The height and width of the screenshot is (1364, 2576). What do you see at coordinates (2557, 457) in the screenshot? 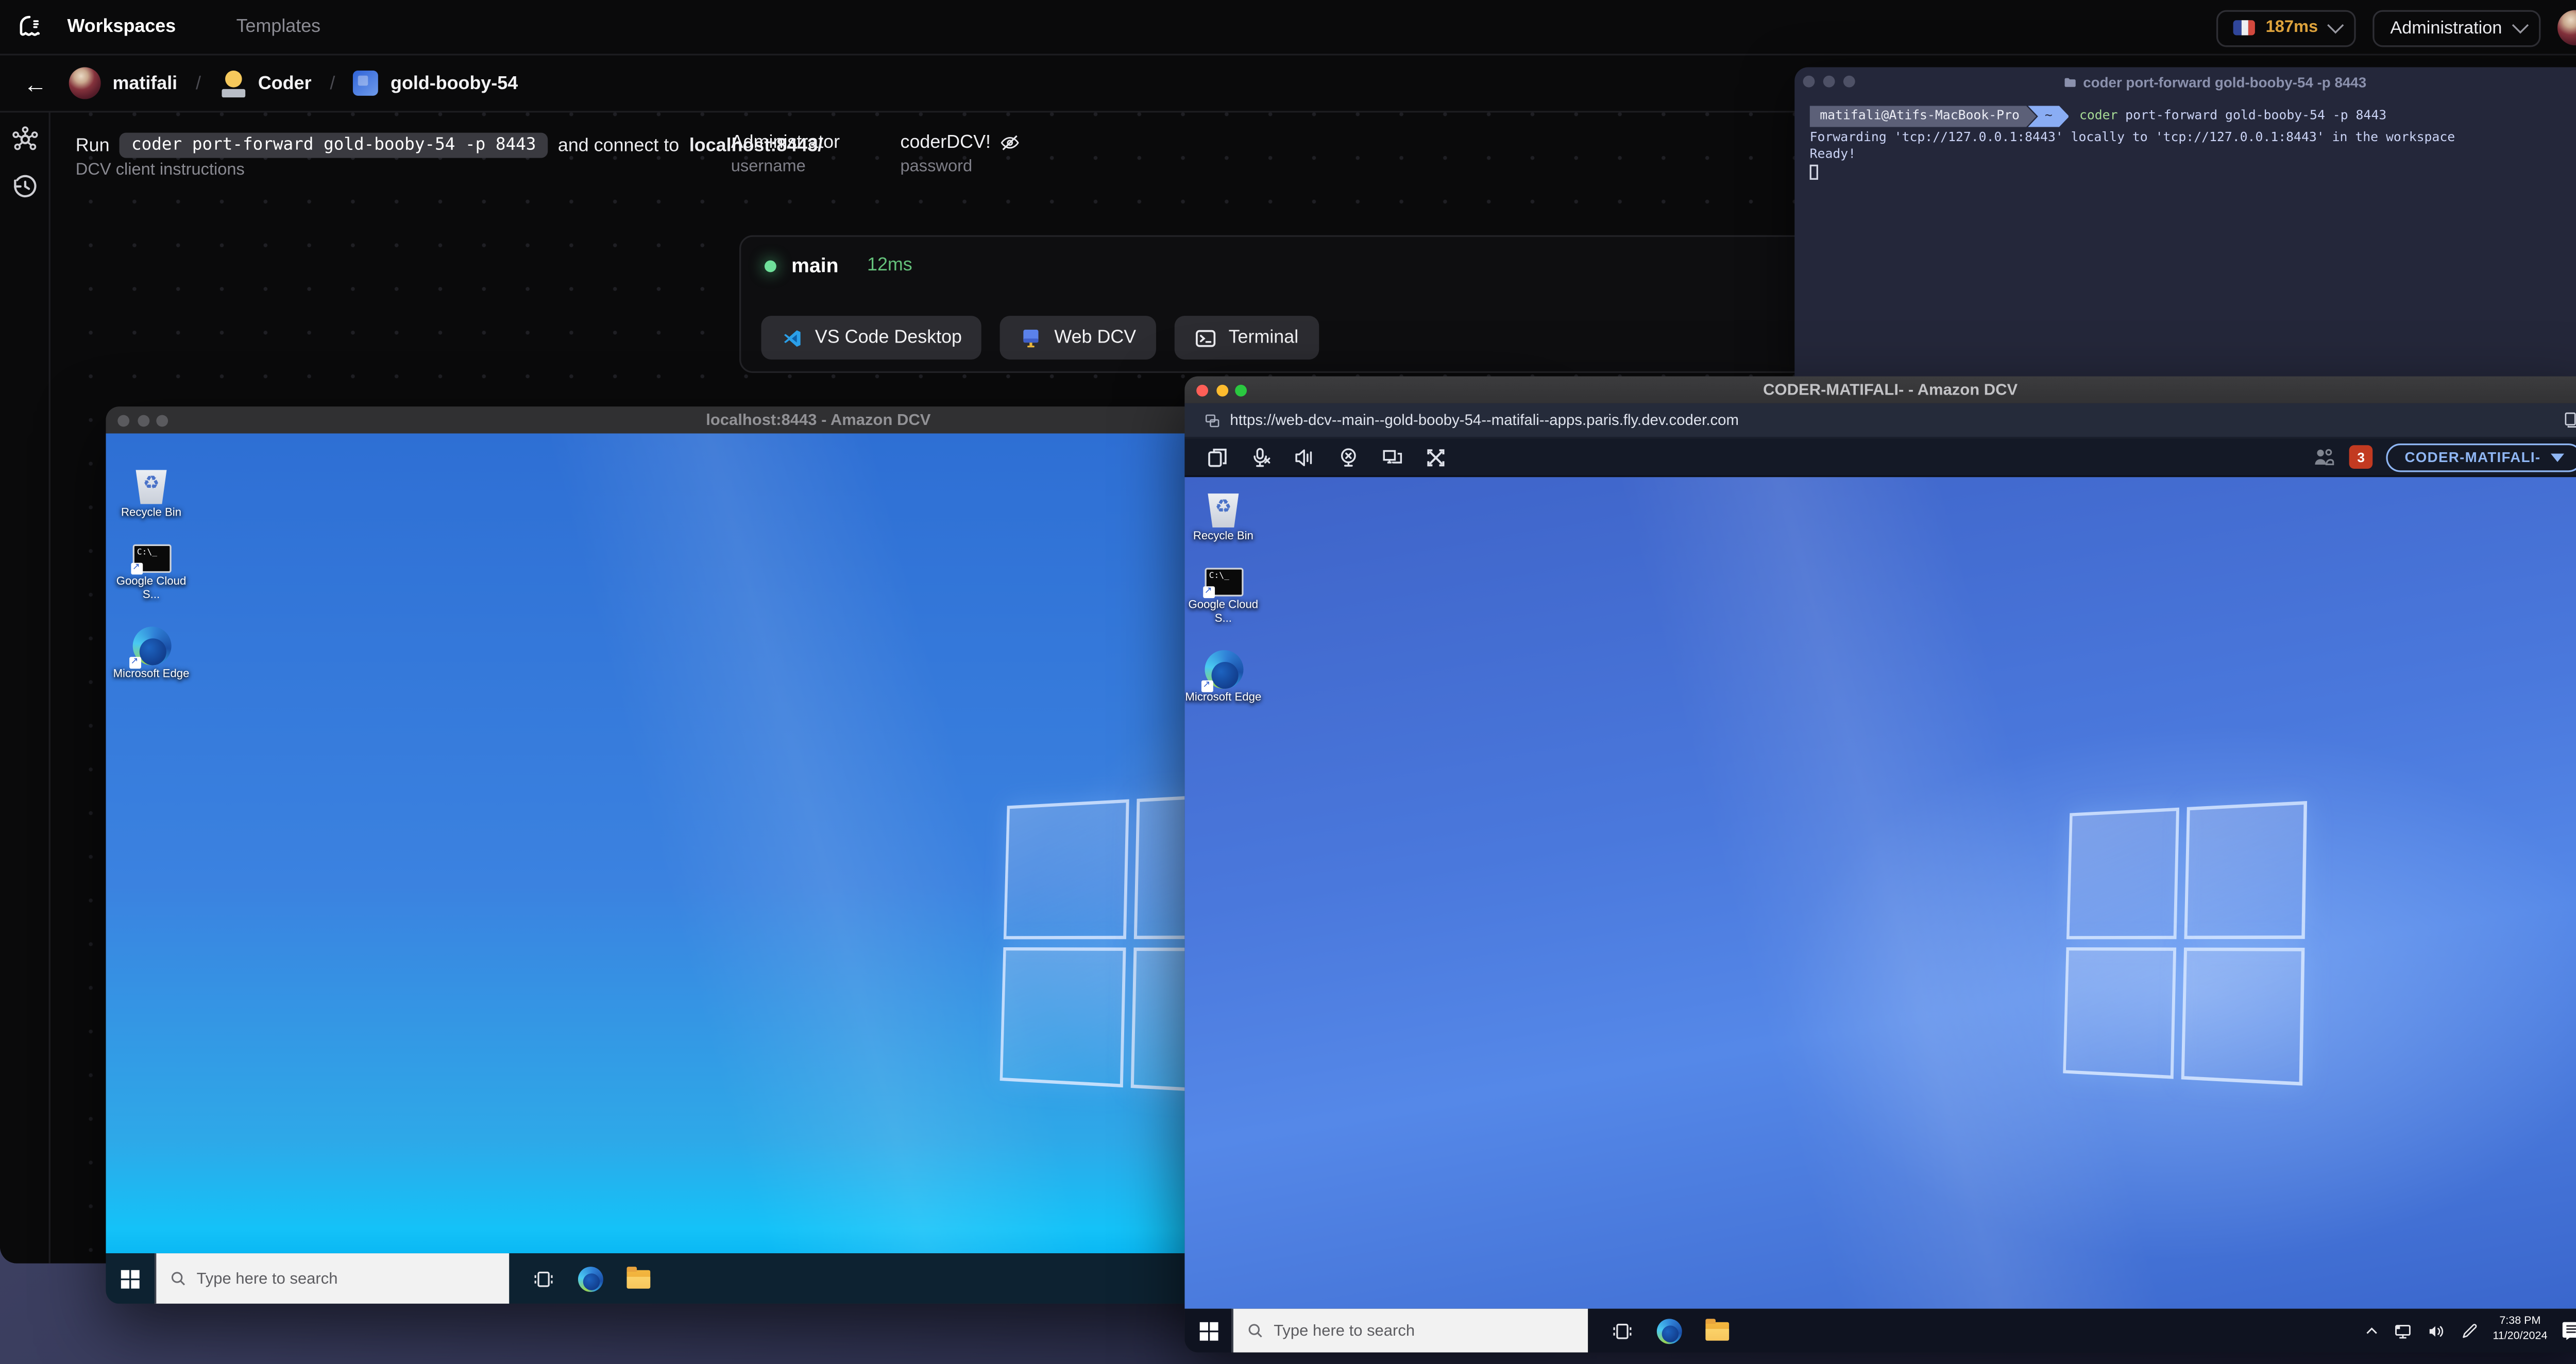
I see `dropdown-triangle-icon` at bounding box center [2557, 457].